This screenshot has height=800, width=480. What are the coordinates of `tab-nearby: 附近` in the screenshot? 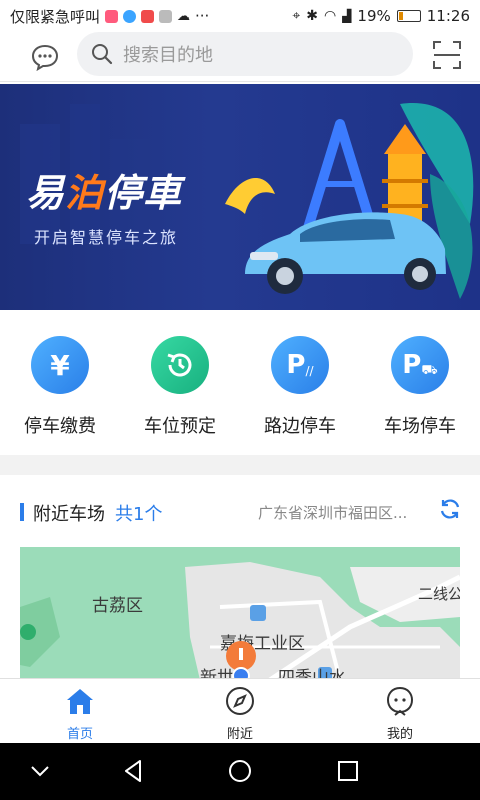 It's located at (240, 713).